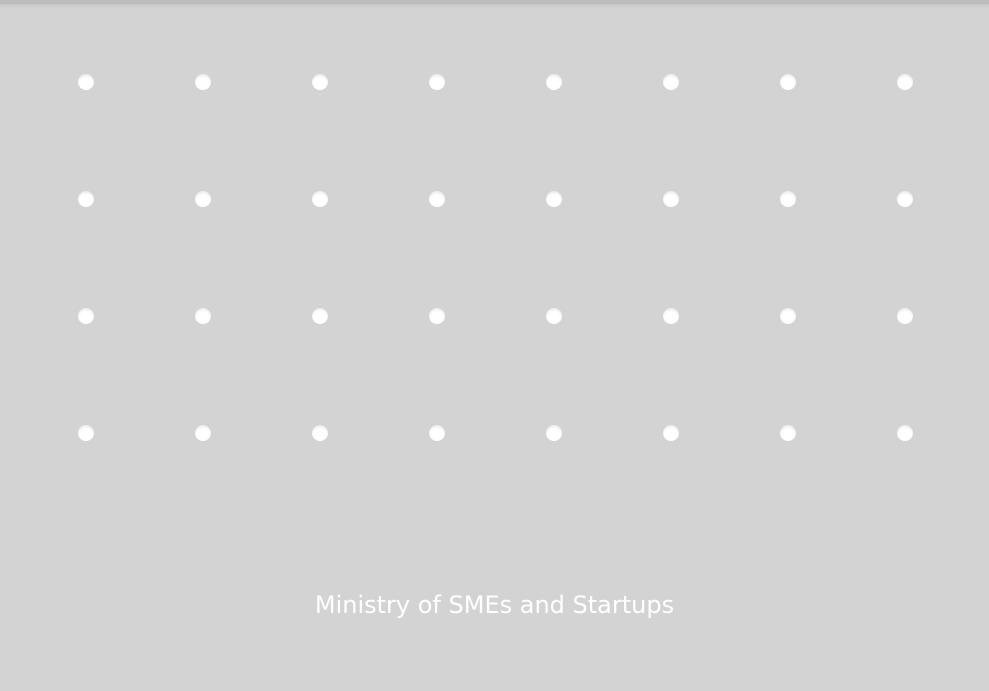  What do you see at coordinates (494, 605) in the screenshot?
I see `organization-name: Ministry of SMEs and Startups` at bounding box center [494, 605].